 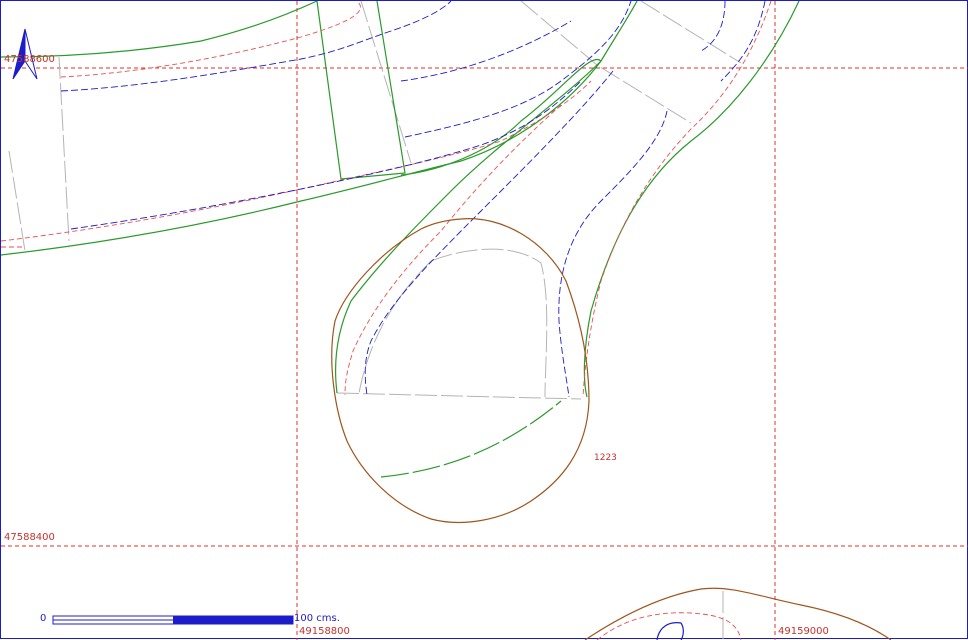 What do you see at coordinates (29, 59) in the screenshot?
I see `northing-label-top: 47588600` at bounding box center [29, 59].